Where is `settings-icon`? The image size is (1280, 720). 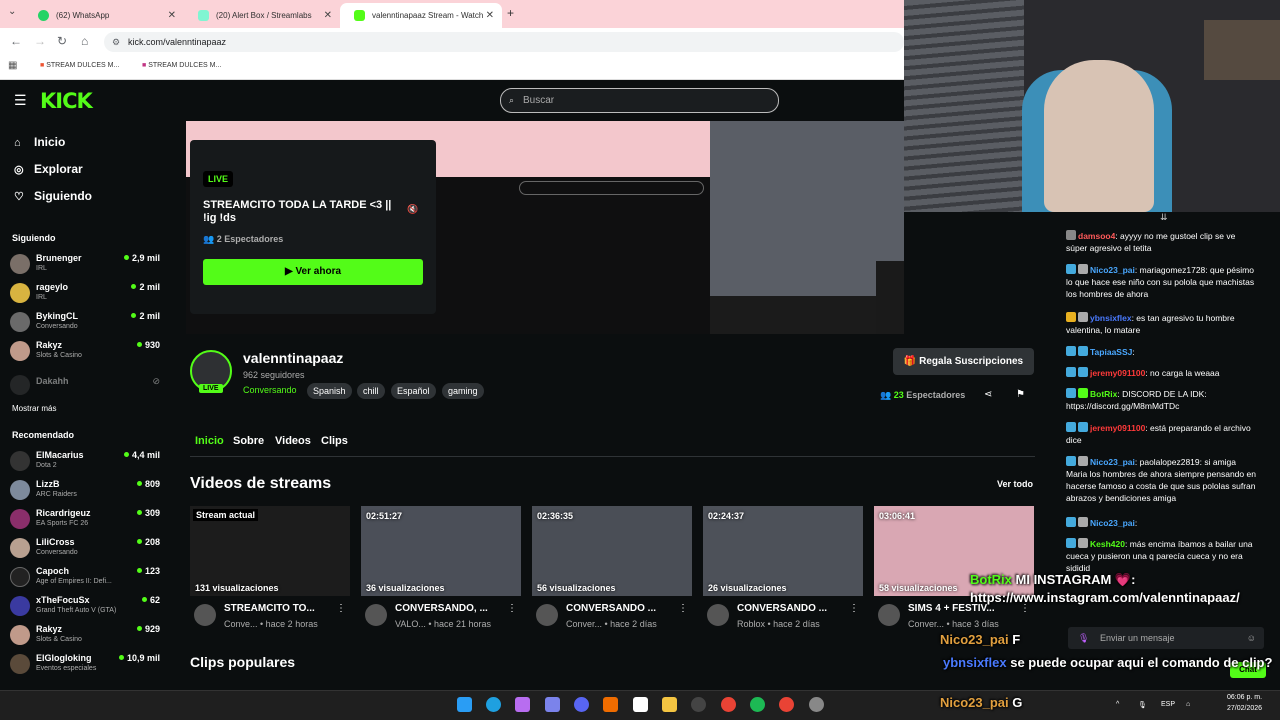
settings-icon is located at coordinates (816, 704).